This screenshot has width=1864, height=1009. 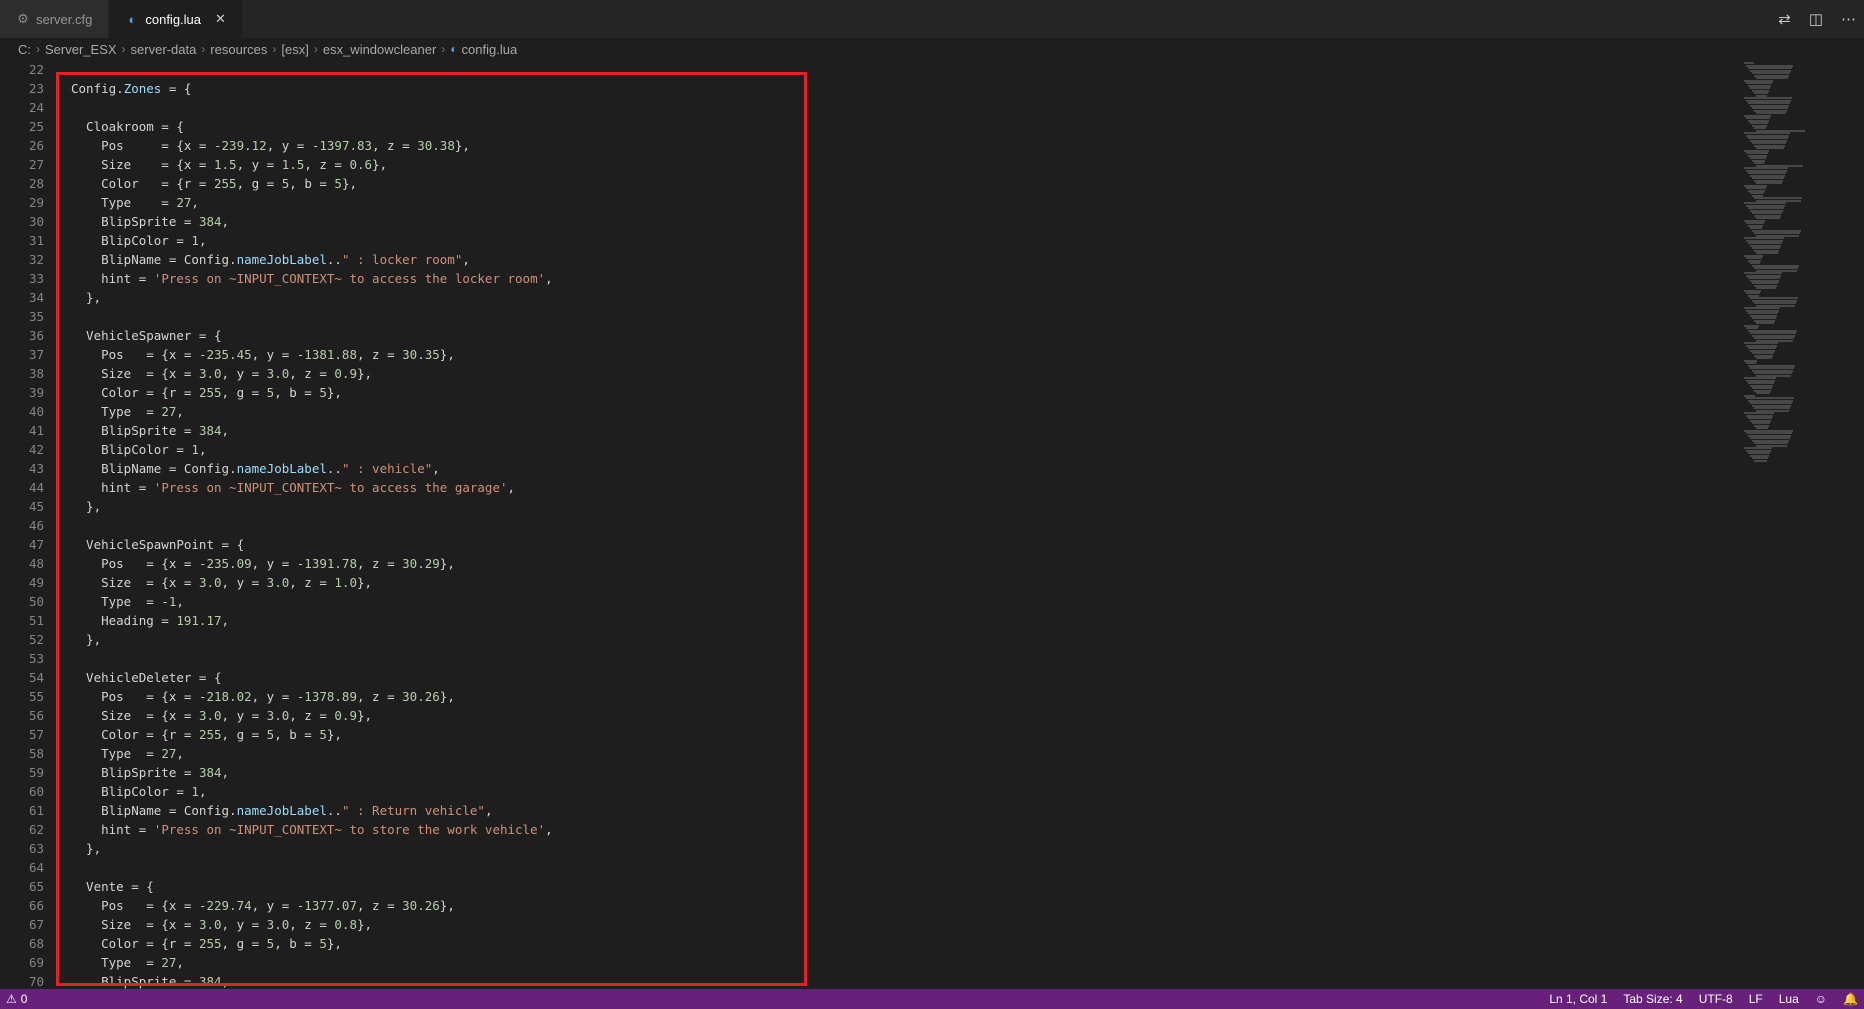 What do you see at coordinates (36, 696) in the screenshot?
I see `line-number: 55` at bounding box center [36, 696].